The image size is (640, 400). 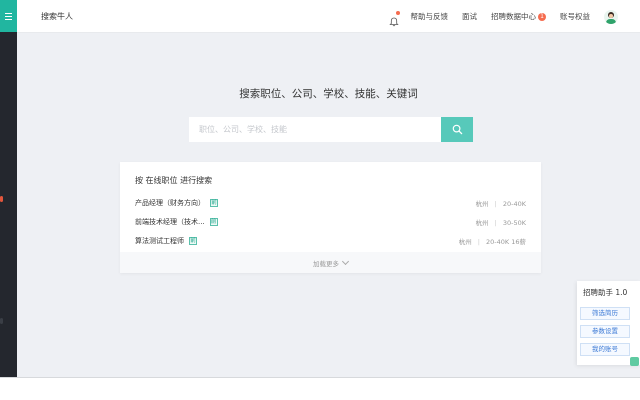 I want to click on top-bar: 搜索牛人 帮助与反馈 面试 招聘数据中心 1 账号权益, so click(x=328, y=16).